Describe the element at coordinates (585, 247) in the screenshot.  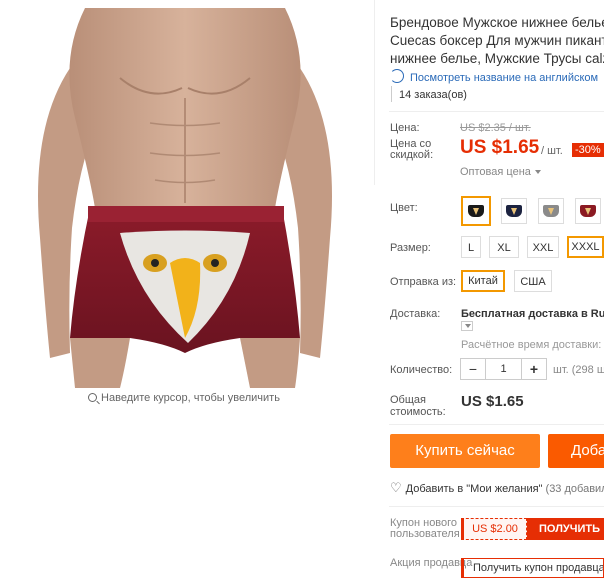
I see `size-option-xxxl: XXXL` at that location.